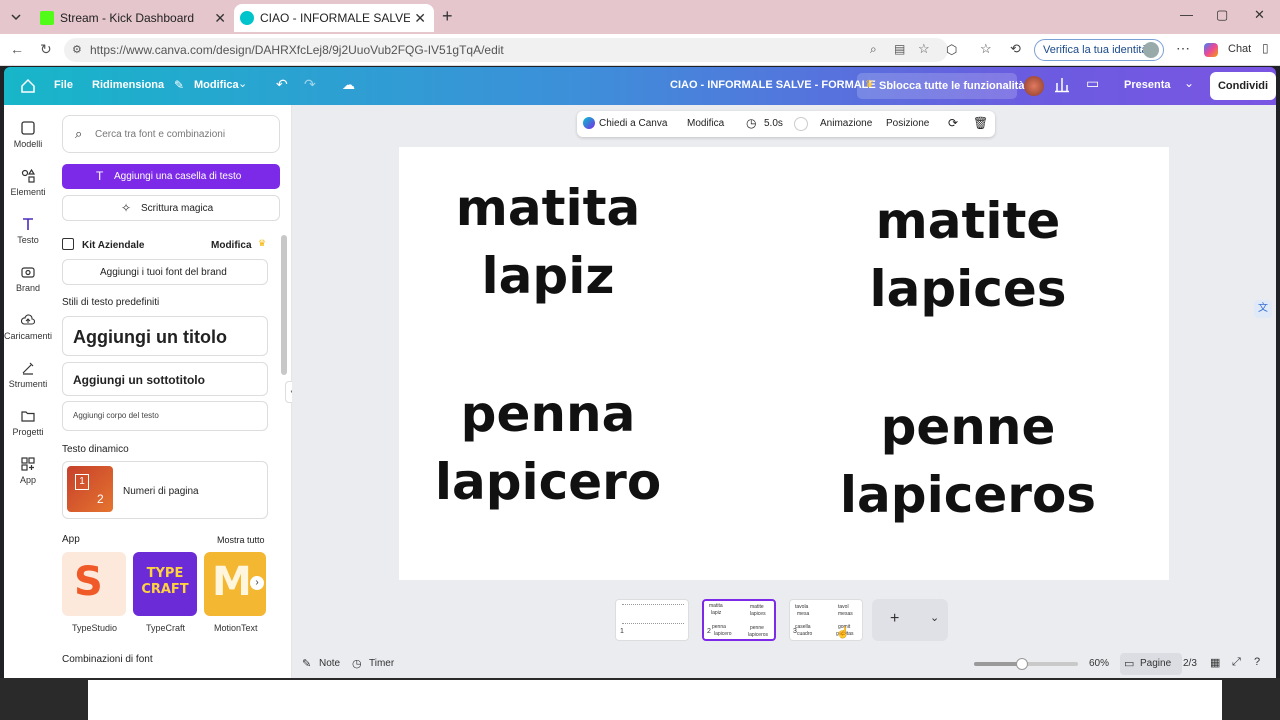  What do you see at coordinates (968, 289) in the screenshot?
I see `text-lapices: lapices` at bounding box center [968, 289].